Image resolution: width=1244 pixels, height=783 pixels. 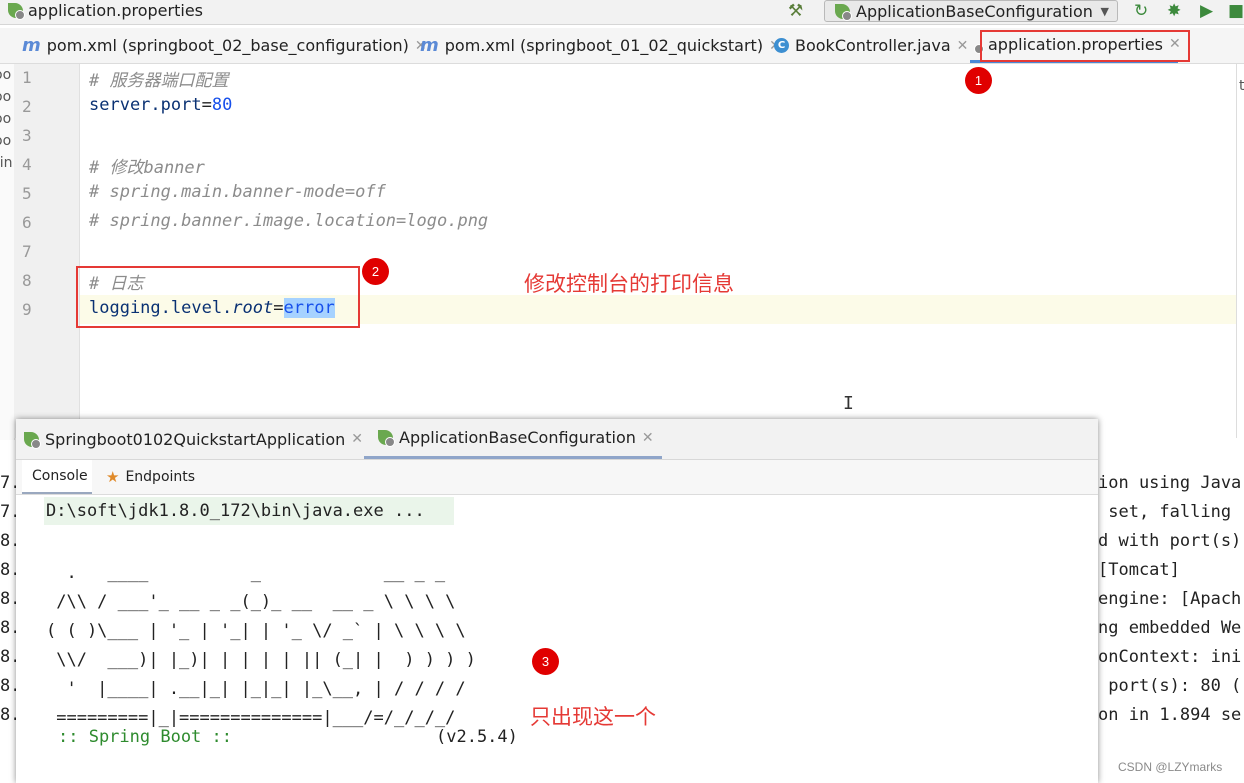 I want to click on line-number: 4, so click(x=27, y=164).